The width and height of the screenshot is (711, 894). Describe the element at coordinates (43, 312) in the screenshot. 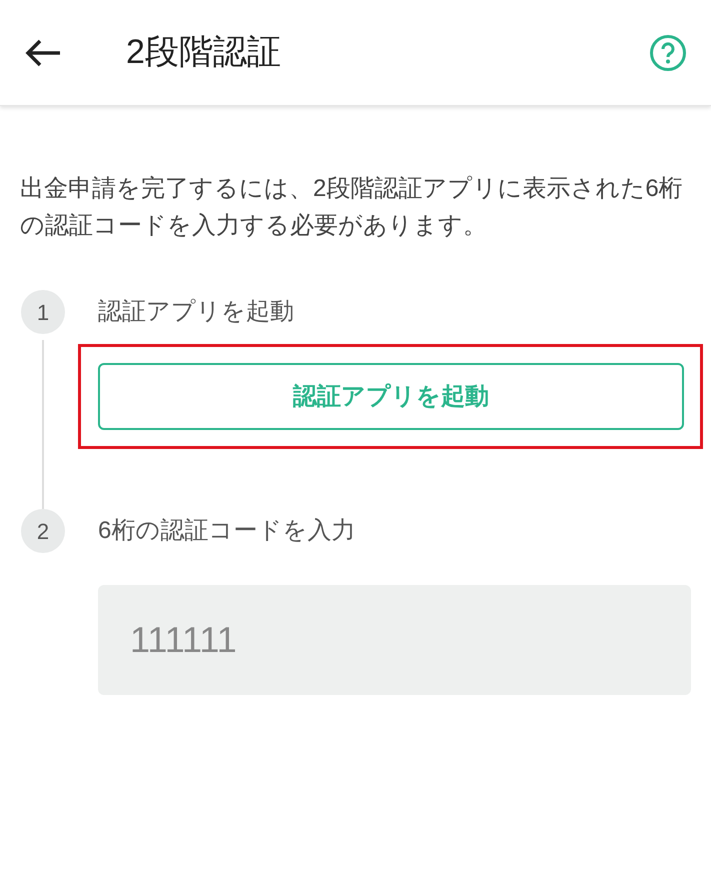

I see `step-number: 1` at that location.